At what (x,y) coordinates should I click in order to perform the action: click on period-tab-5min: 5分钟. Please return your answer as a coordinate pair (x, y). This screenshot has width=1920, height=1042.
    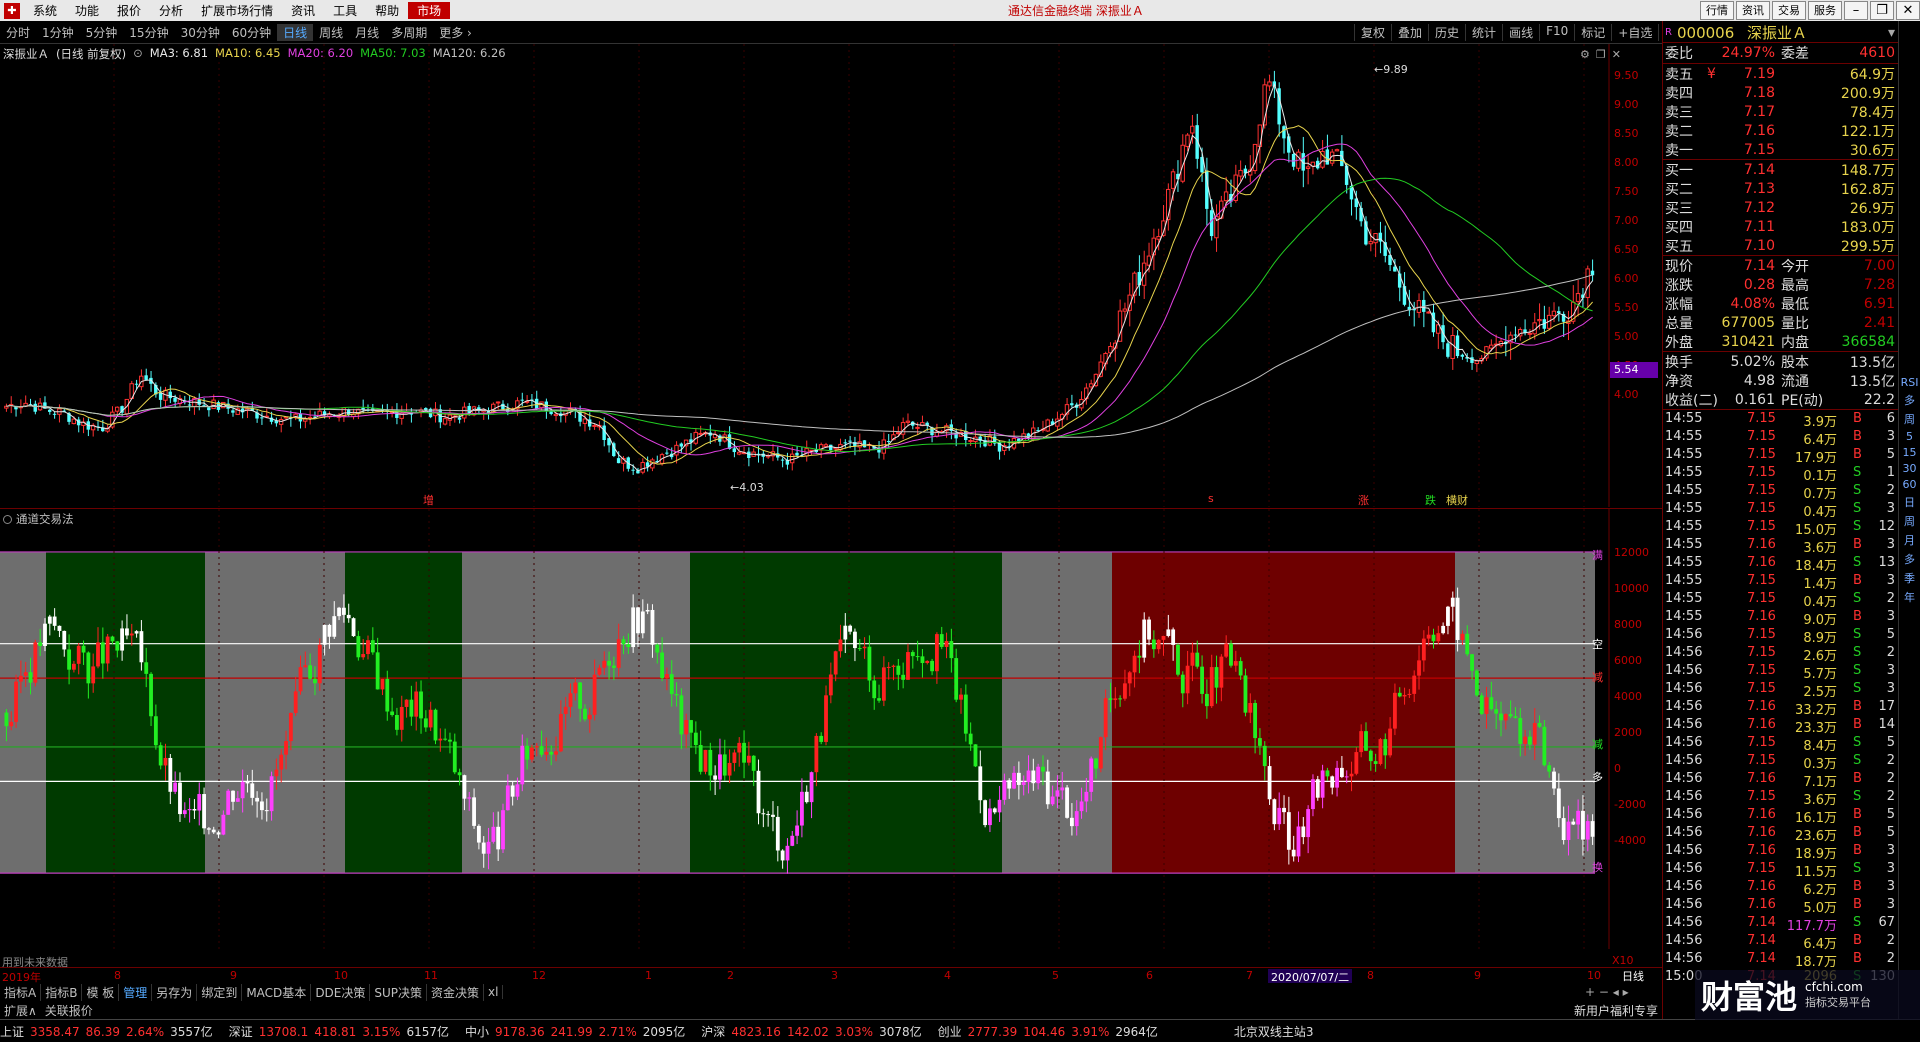
    Looking at the image, I should click on (102, 32).